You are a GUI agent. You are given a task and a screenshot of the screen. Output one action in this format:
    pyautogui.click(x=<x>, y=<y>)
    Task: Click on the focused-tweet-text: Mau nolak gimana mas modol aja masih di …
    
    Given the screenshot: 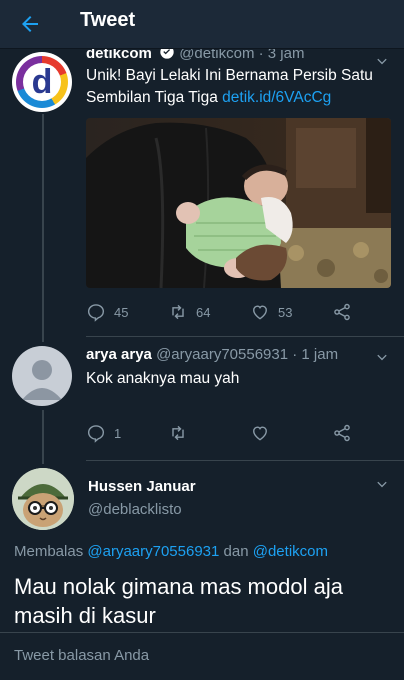 What is the action you would take?
    pyautogui.click(x=178, y=601)
    